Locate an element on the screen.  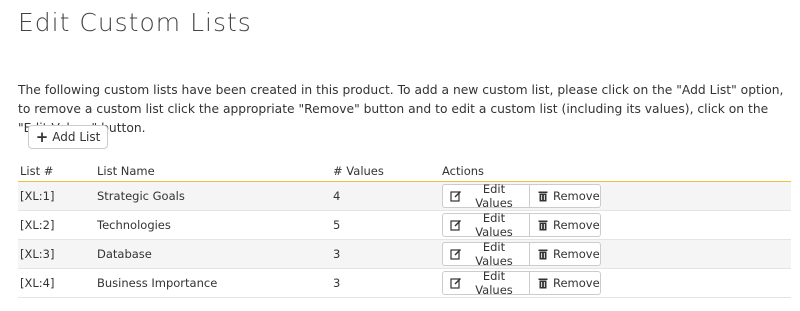
values-count: 4 is located at coordinates (385, 196).